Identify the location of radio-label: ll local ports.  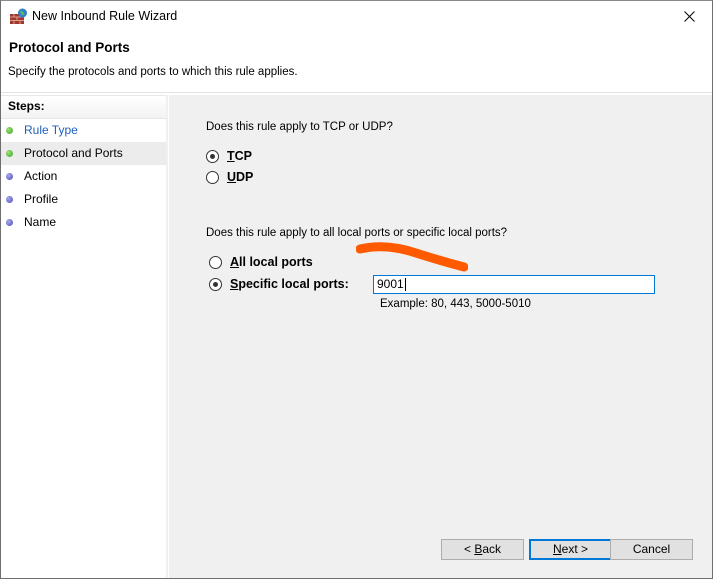
(276, 262).